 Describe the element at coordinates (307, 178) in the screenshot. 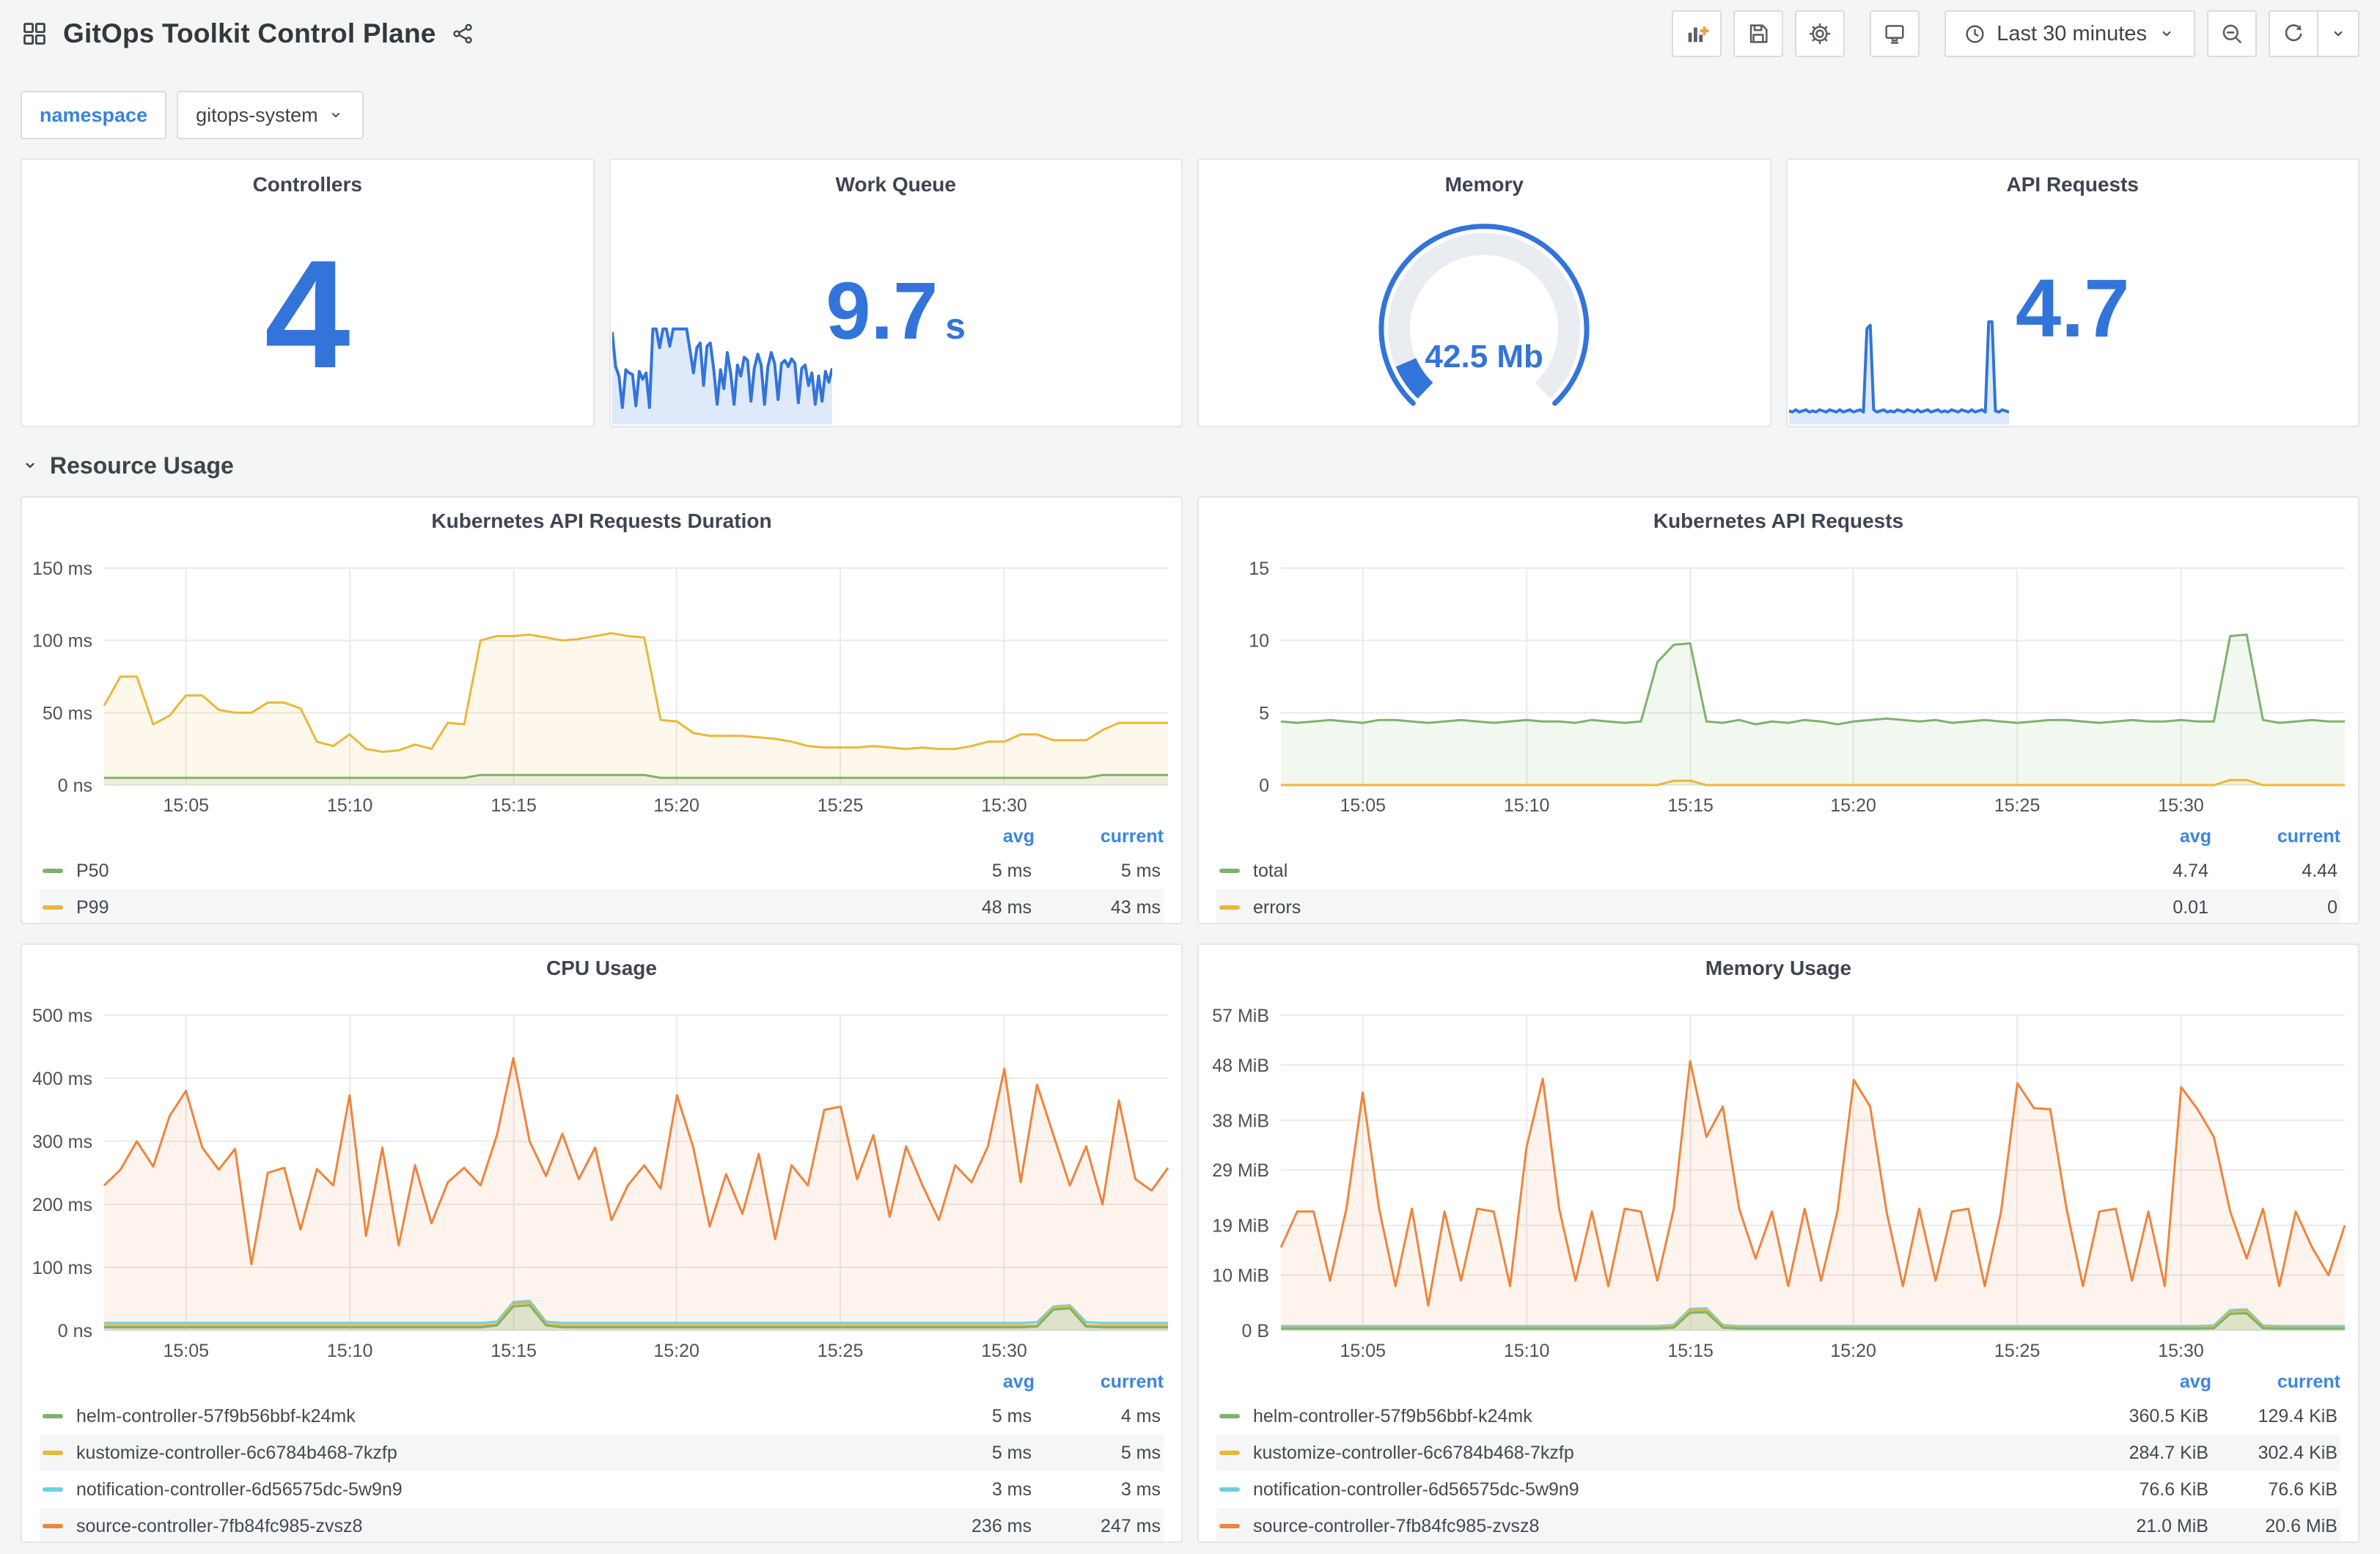

I see `panel-title: Controllers` at that location.